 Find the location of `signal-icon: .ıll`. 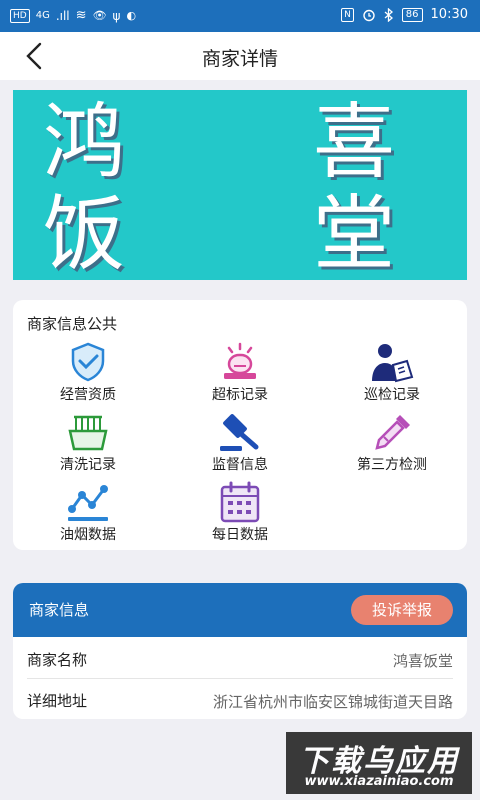

signal-icon: .ıll is located at coordinates (62, 15).